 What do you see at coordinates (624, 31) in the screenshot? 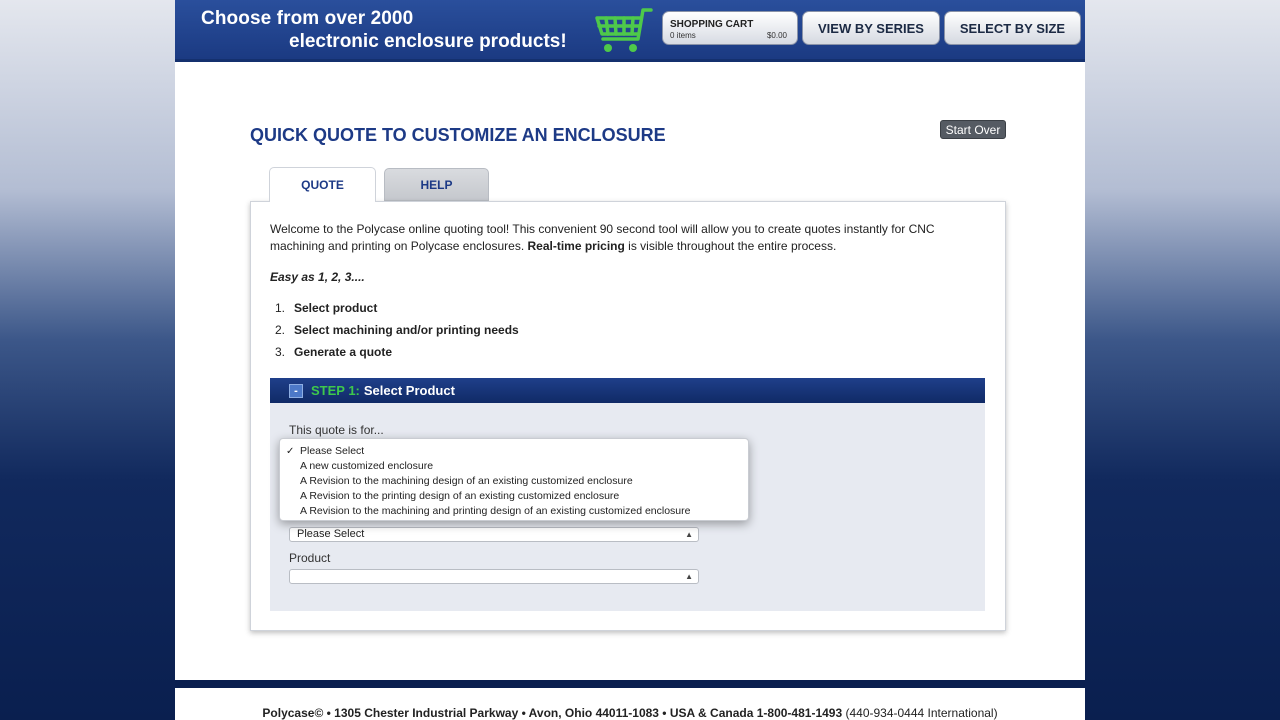
I see `shopping-cart-icon` at bounding box center [624, 31].